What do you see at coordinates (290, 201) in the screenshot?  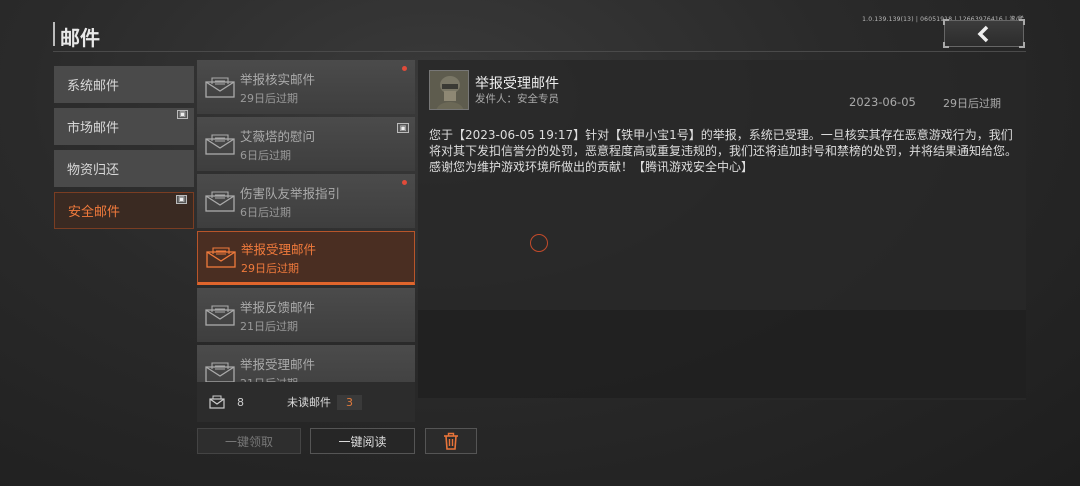 I see `mail-item-texts: 伤害队友举报指引 6日后过期` at bounding box center [290, 201].